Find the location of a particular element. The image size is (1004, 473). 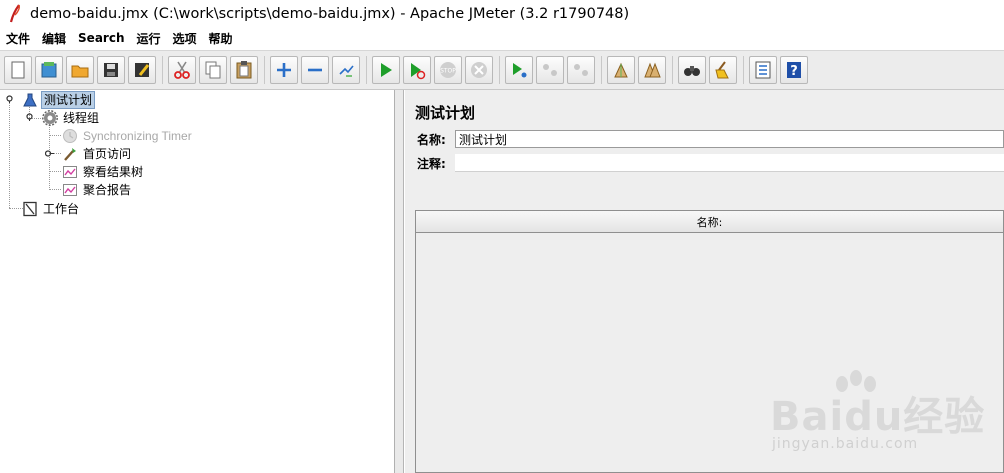

templates-button is located at coordinates (49, 70).